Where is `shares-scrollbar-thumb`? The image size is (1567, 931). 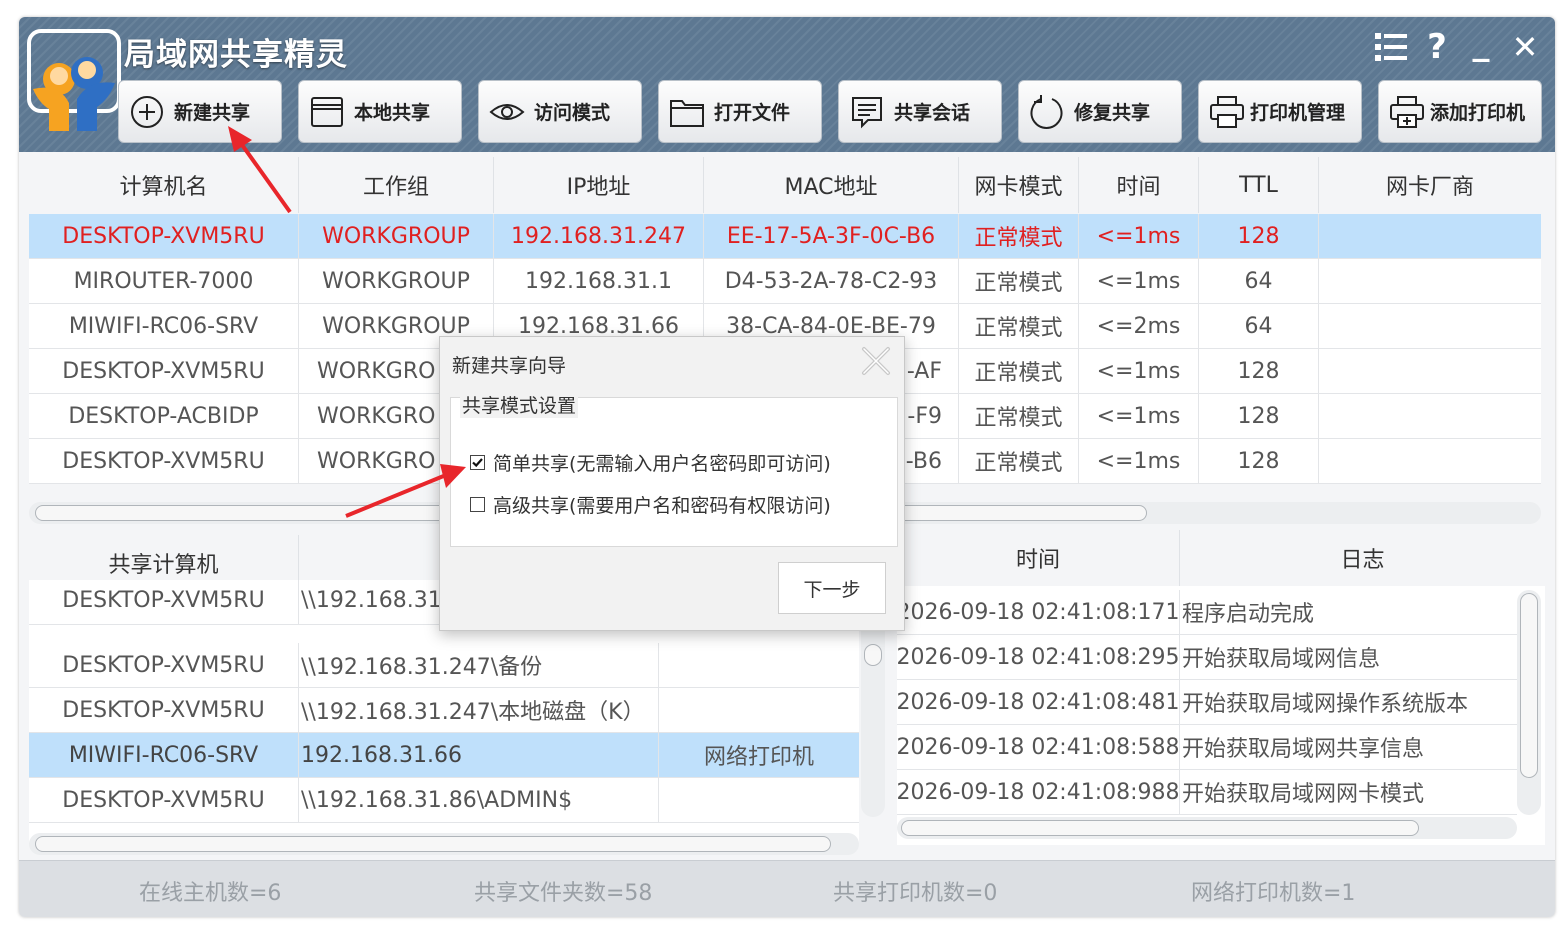 shares-scrollbar-thumb is located at coordinates (433, 844).